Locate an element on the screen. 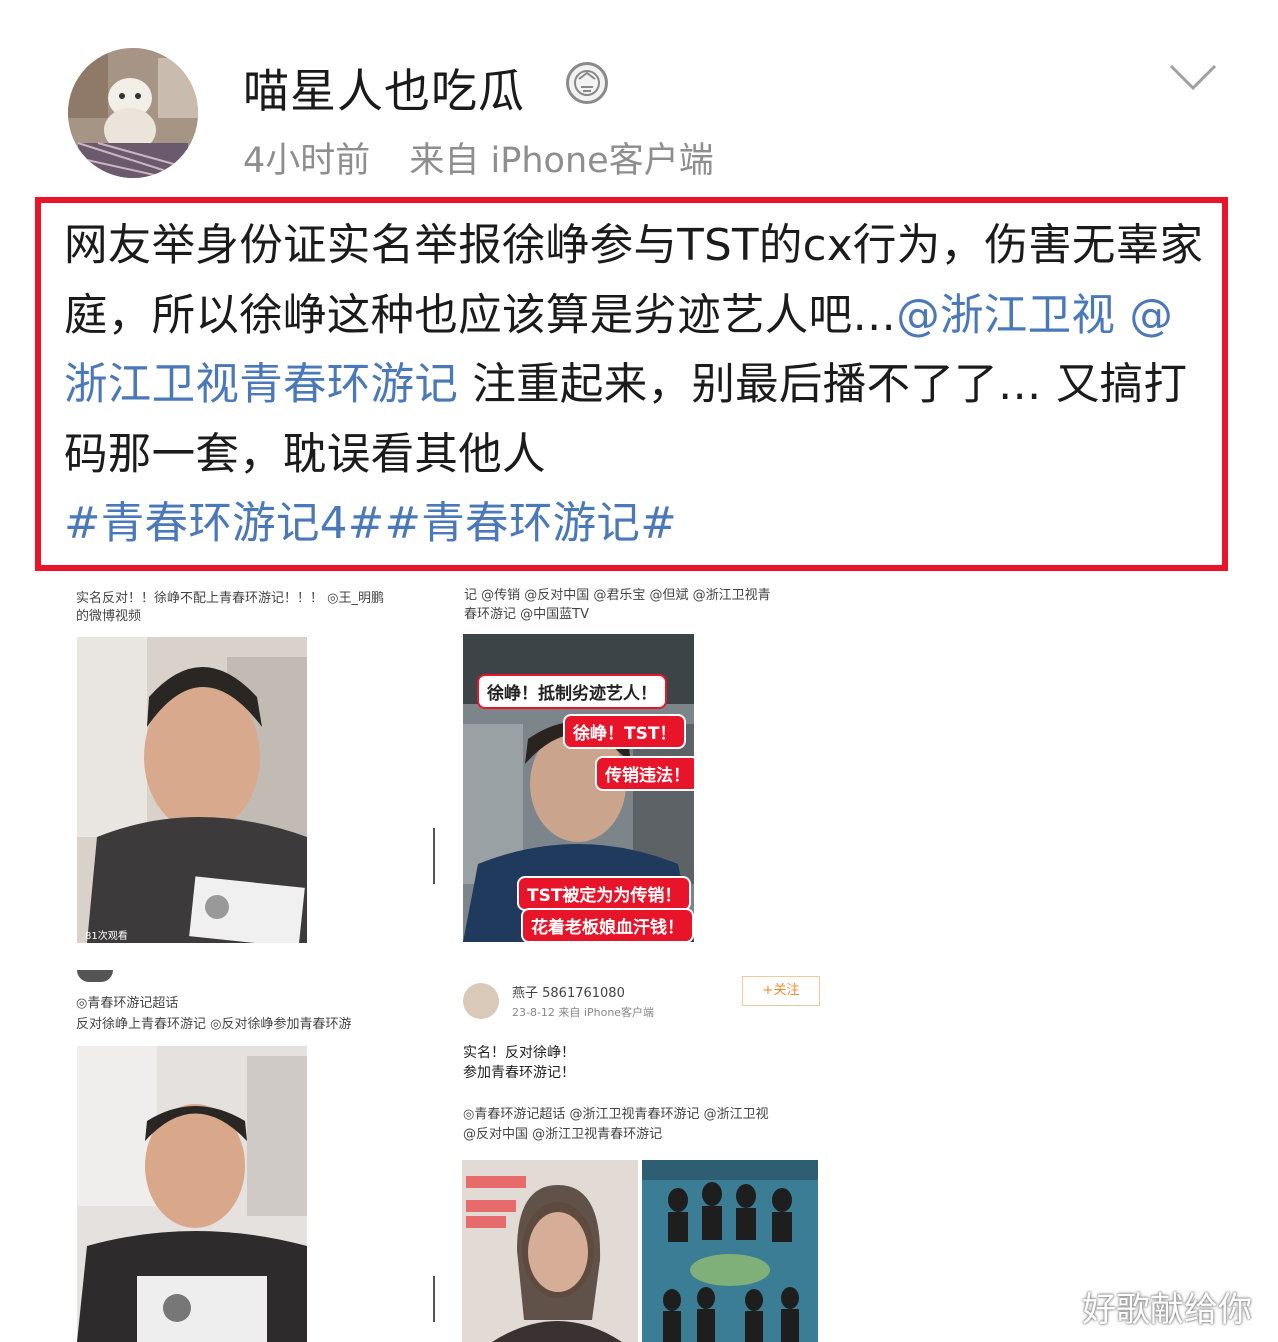  s4-time: 23-8-12 来自 iPhone客户端 is located at coordinates (583, 1012).